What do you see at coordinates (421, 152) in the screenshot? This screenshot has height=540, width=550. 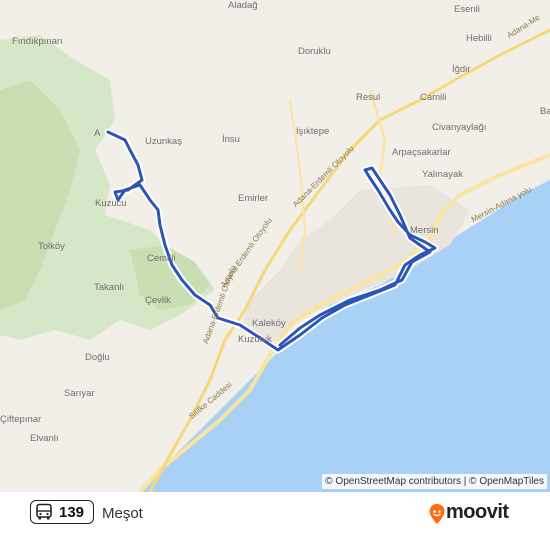 I see `place-label-arpacsakarlar: Arpaçsakarlar` at bounding box center [421, 152].